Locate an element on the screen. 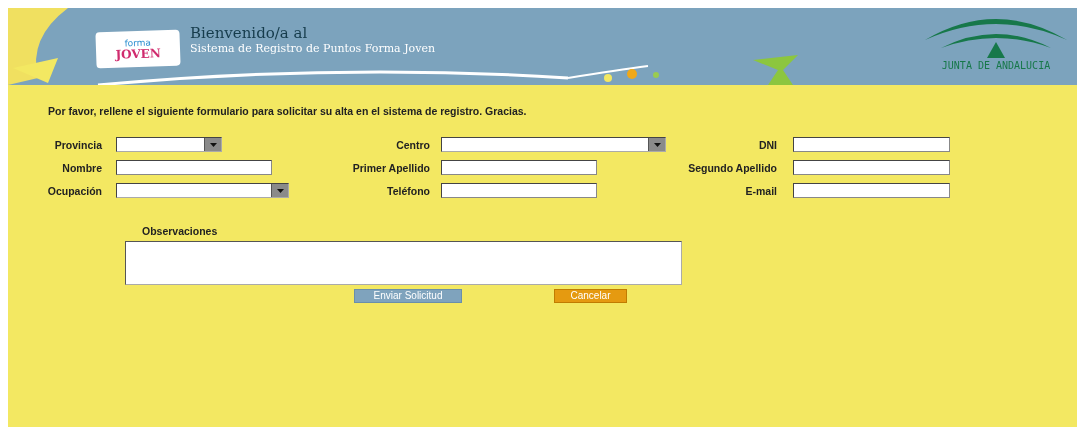 The height and width of the screenshot is (427, 1077). forma-joven-logo: forma JOVEN is located at coordinates (138, 48).